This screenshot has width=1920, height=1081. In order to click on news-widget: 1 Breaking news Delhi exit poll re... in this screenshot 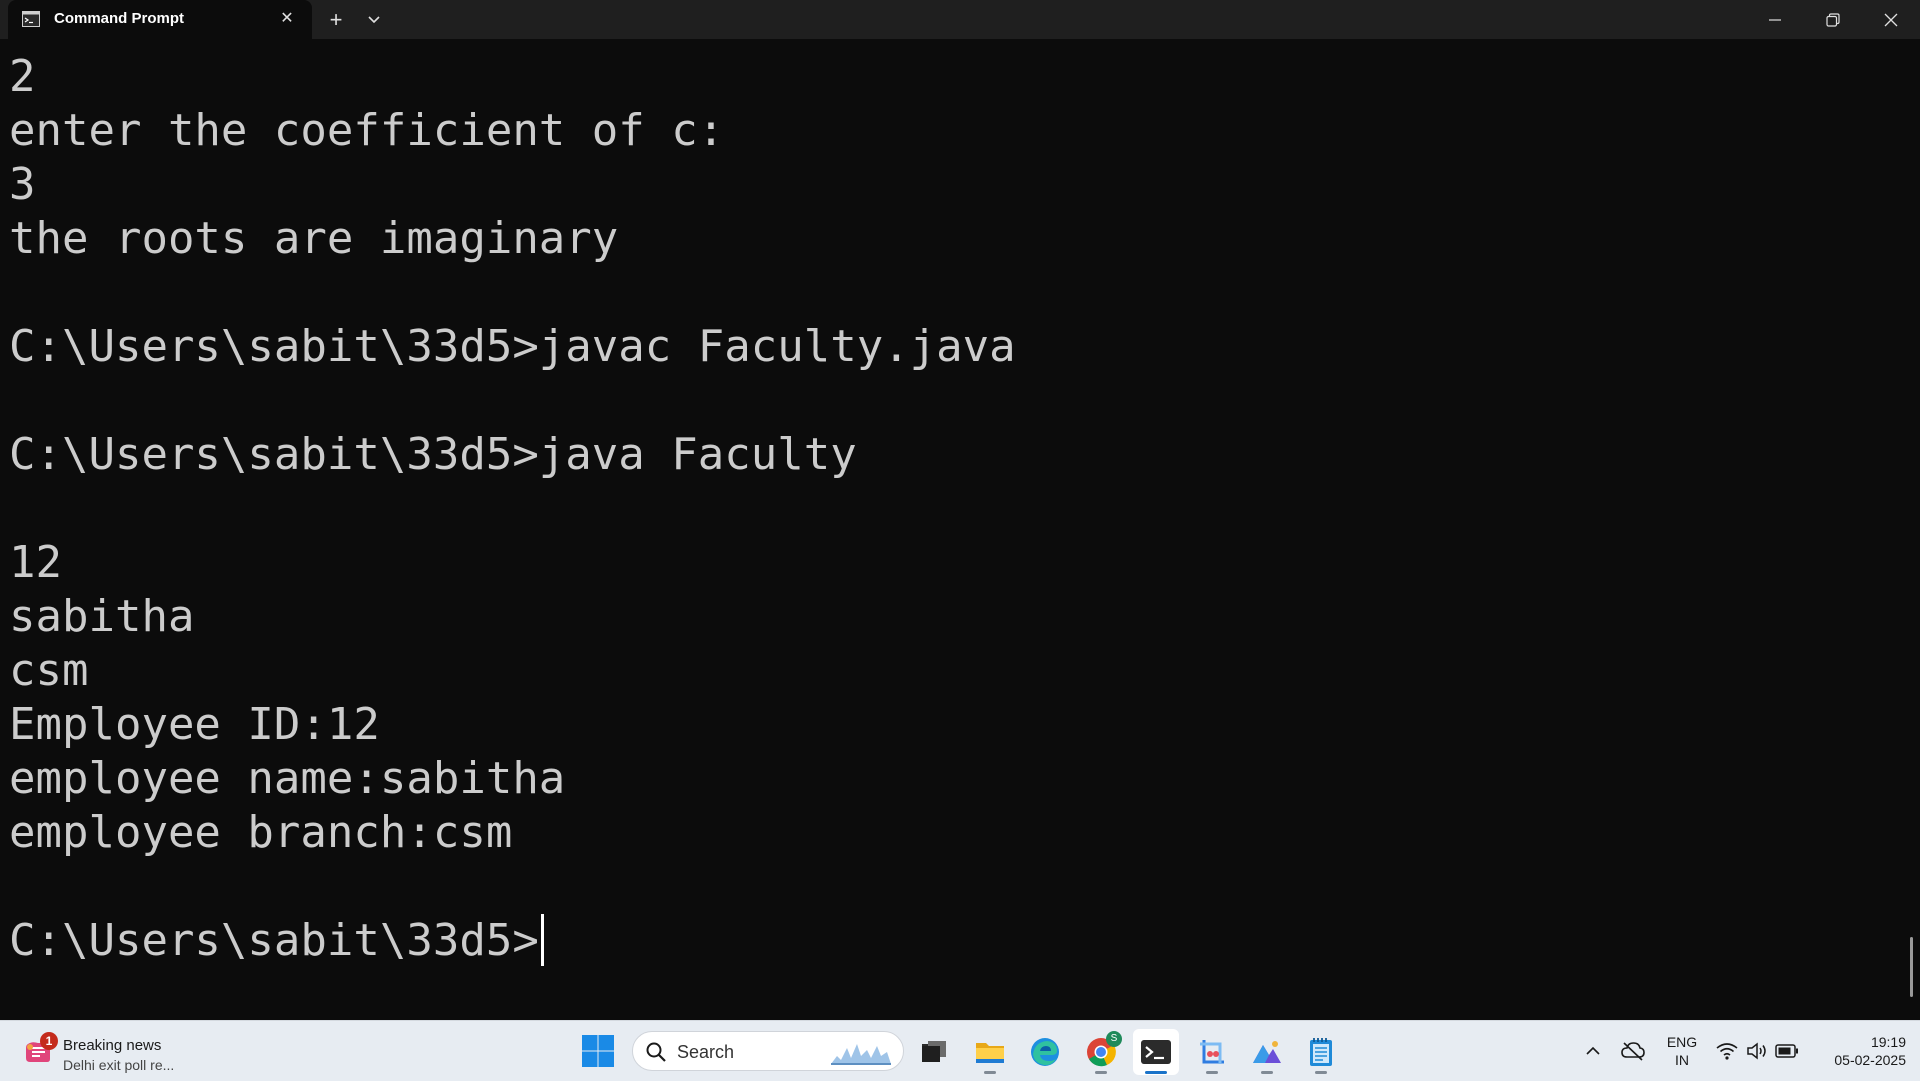, I will do `click(128, 1051)`.